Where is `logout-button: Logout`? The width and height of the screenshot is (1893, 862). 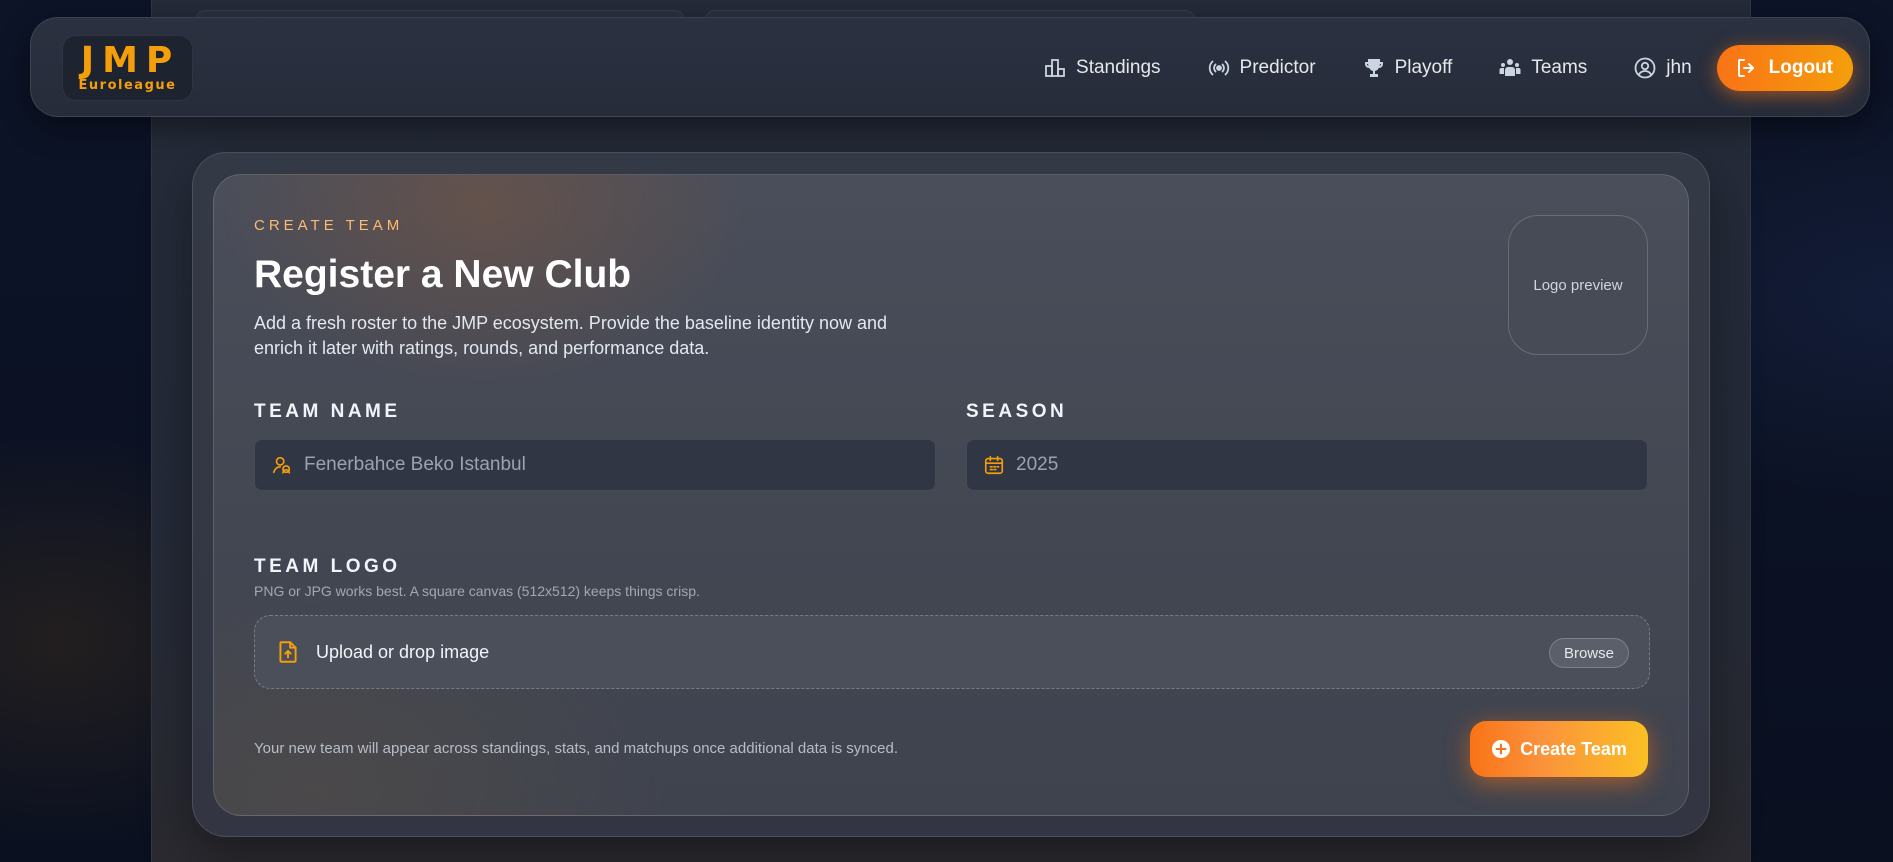 logout-button: Logout is located at coordinates (1784, 68).